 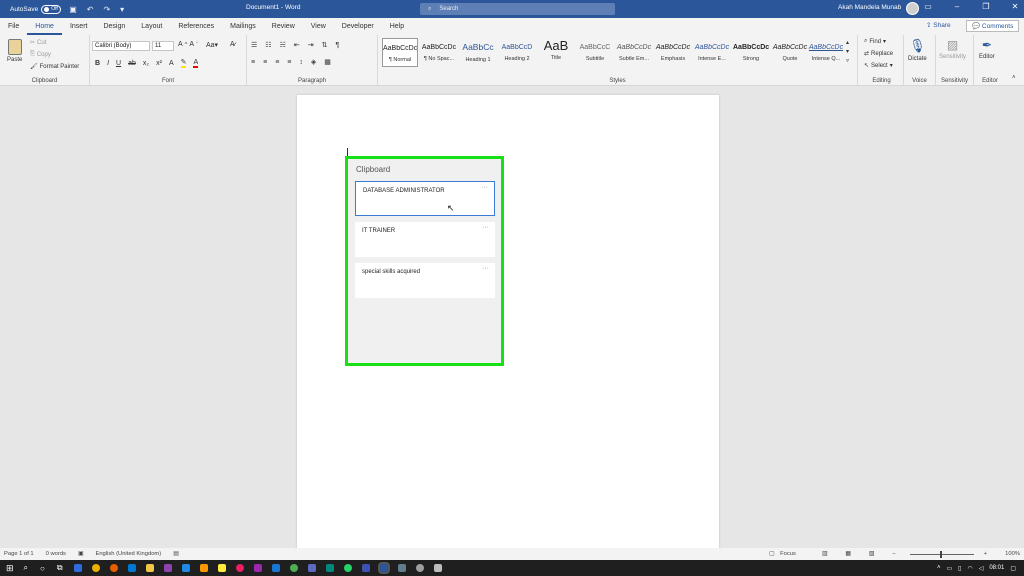 What do you see at coordinates (90, 9) in the screenshot?
I see `undo-icon: ↶` at bounding box center [90, 9].